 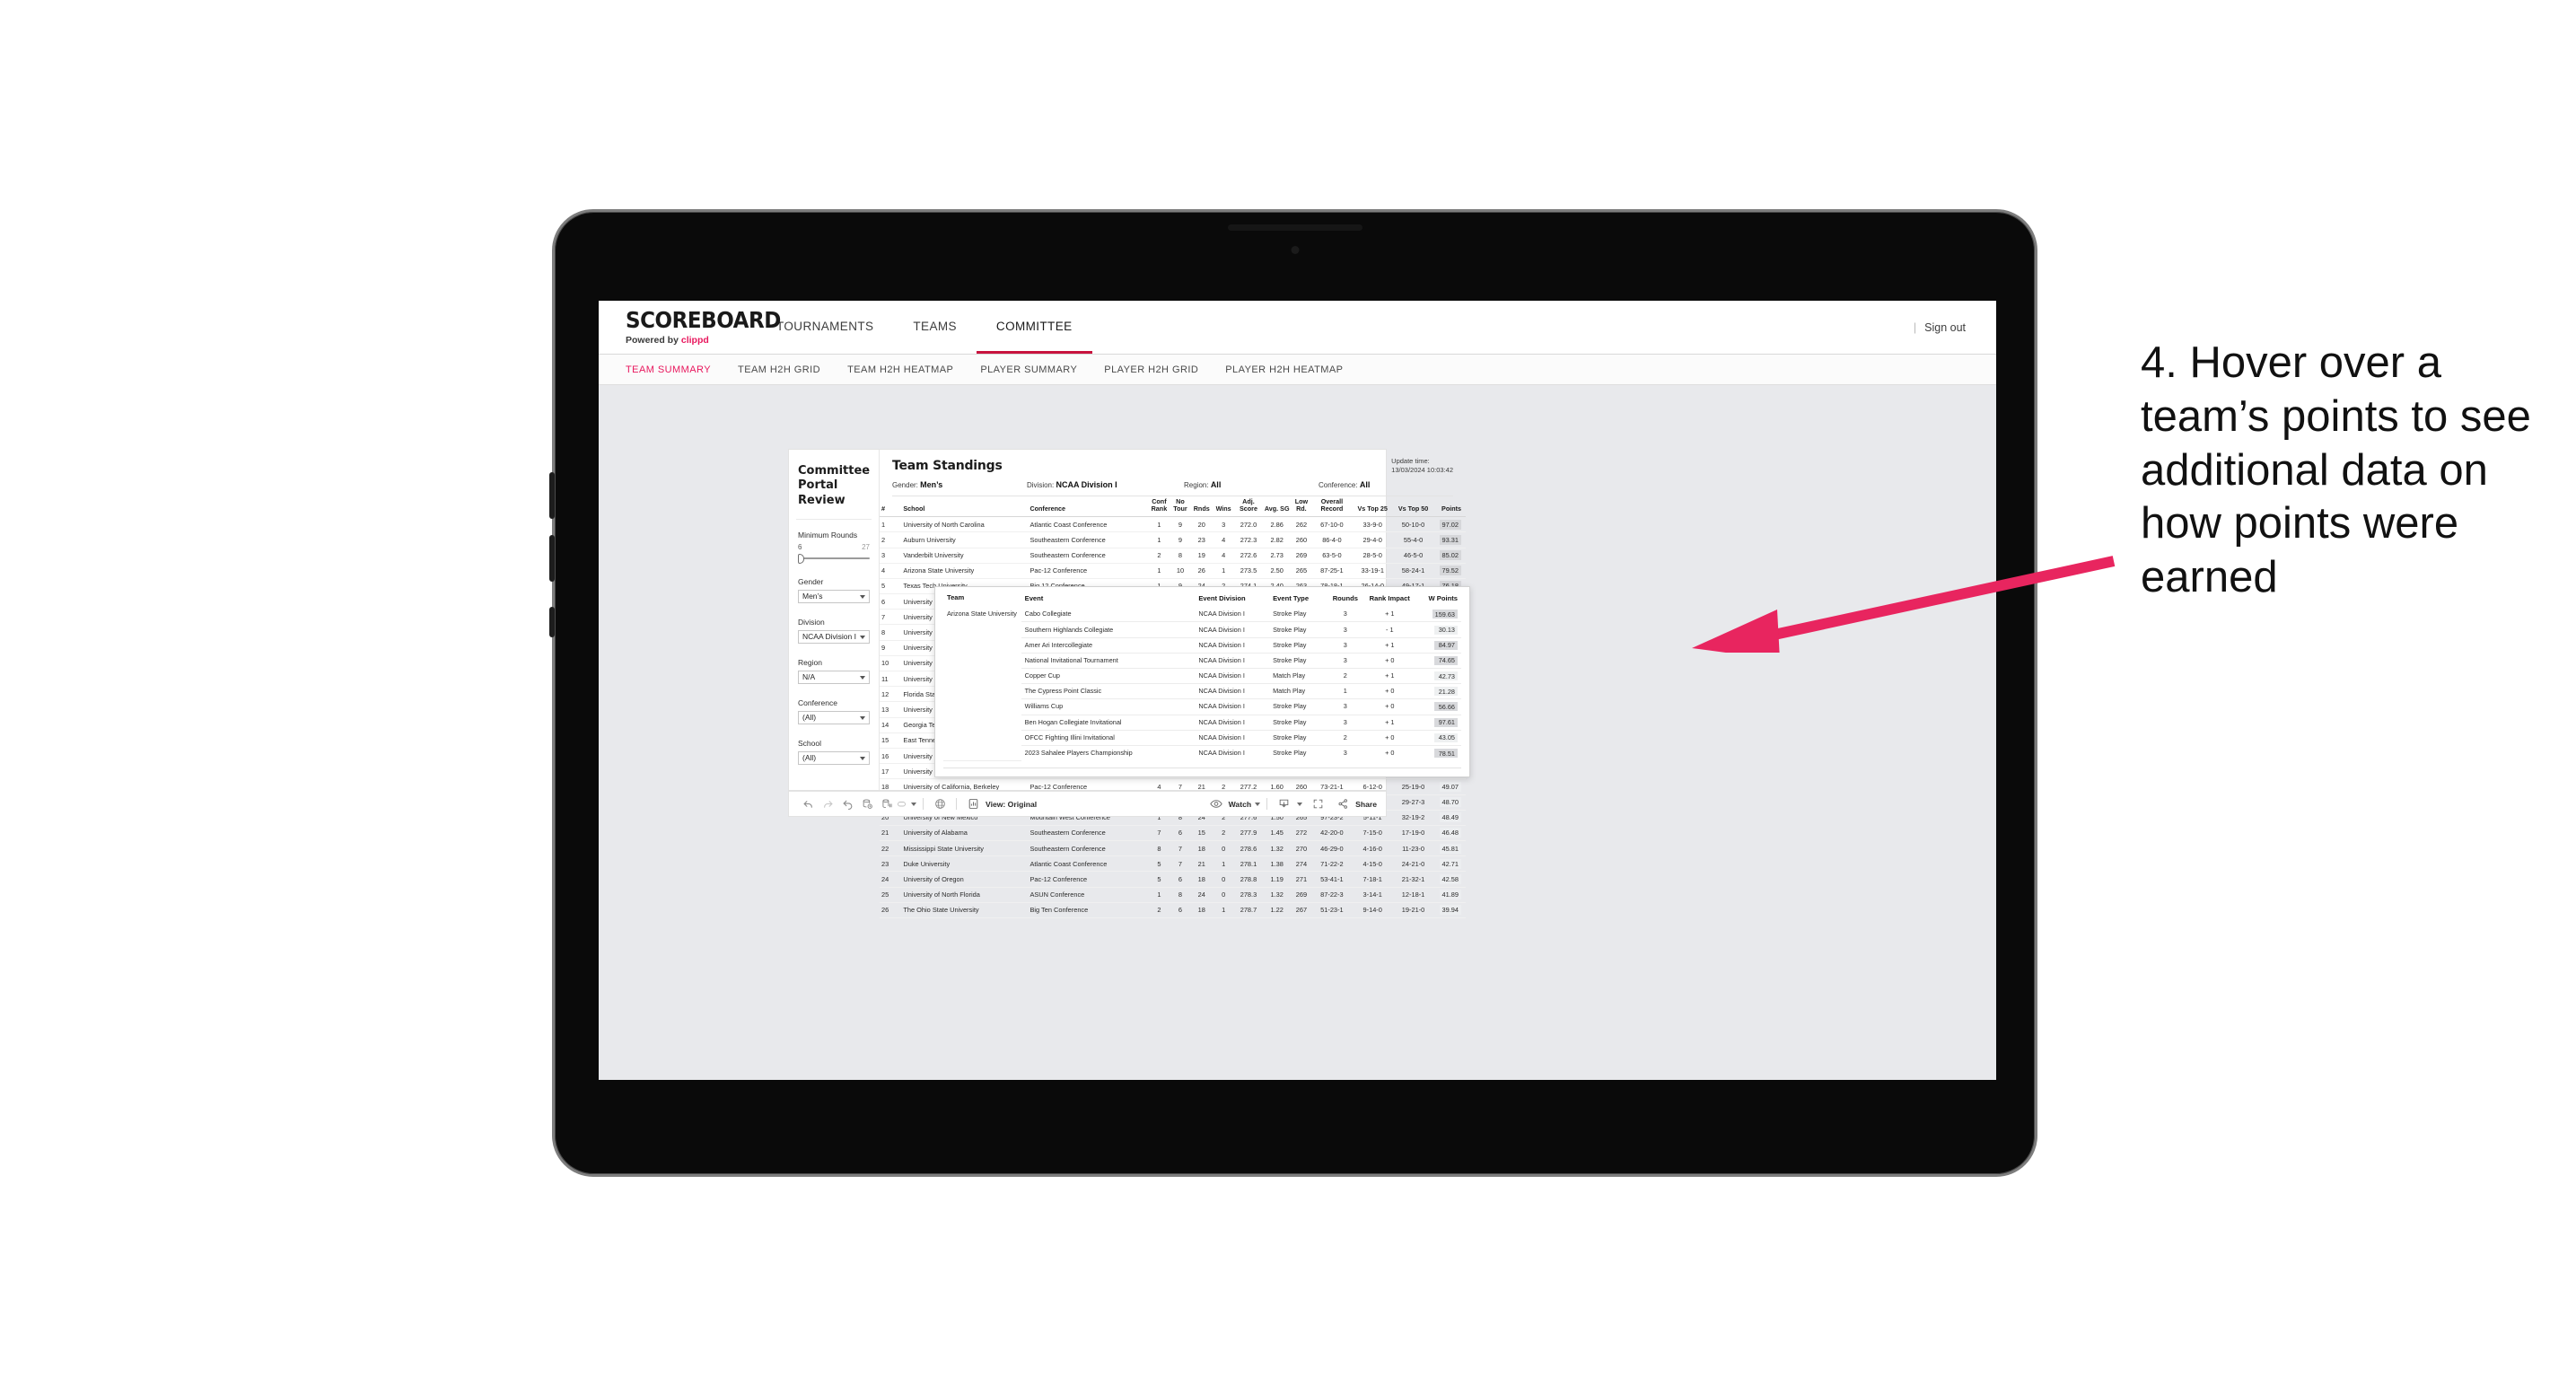 I want to click on col-conference: Conference, so click(x=1088, y=507).